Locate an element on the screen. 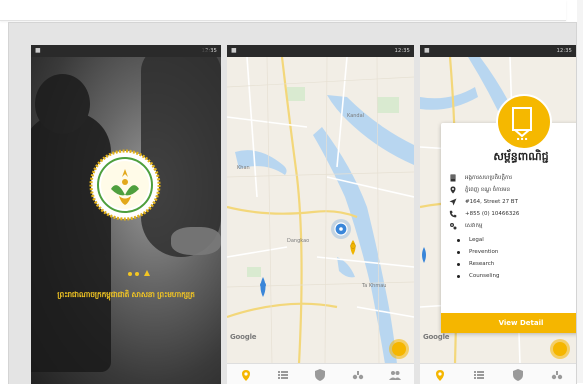 The image size is (583, 384). location-pin-icon is located at coordinates (453, 190).